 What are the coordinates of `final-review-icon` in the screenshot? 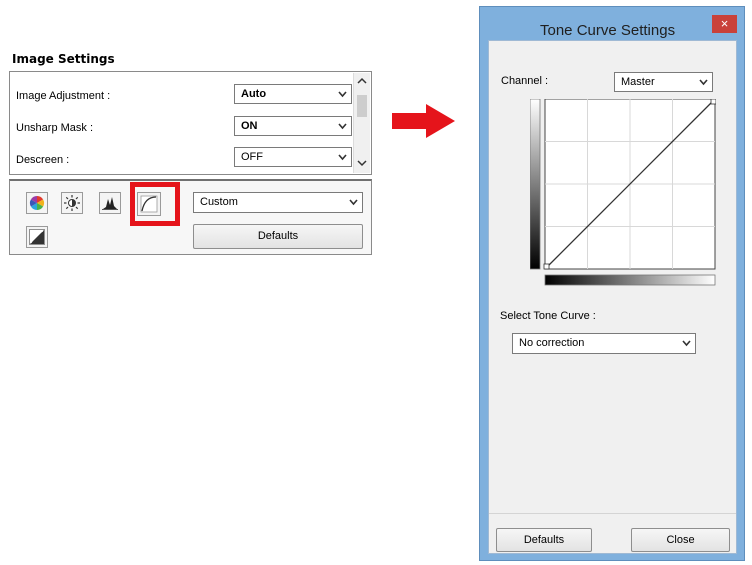 It's located at (37, 237).